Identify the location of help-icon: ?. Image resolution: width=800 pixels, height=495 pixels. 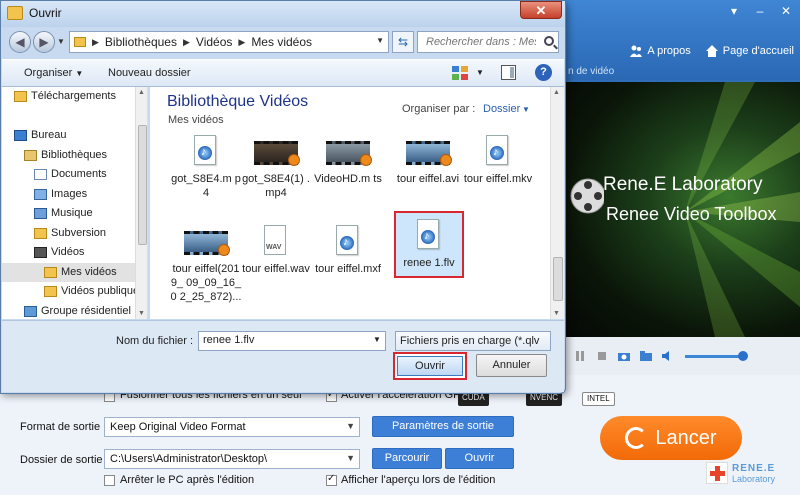
(543, 72).